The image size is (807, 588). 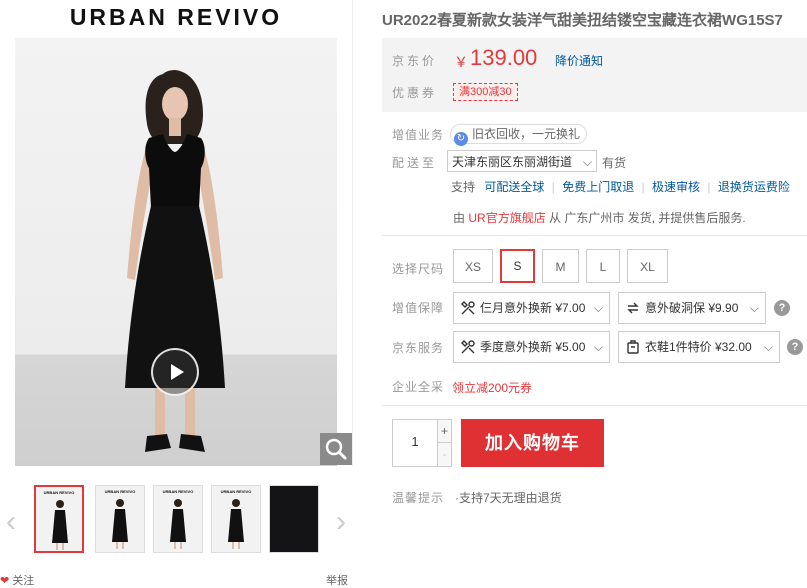 I want to click on size-option-s: S, so click(x=517, y=266).